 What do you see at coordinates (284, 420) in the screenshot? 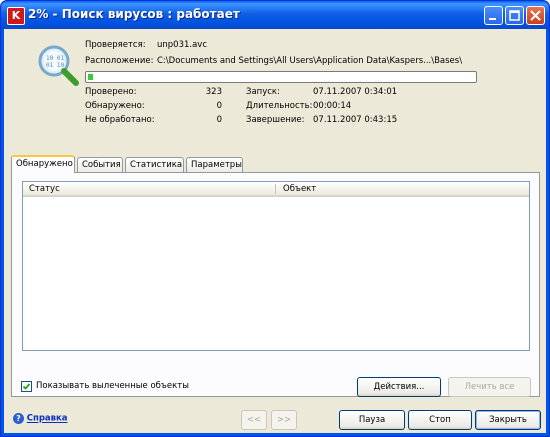
I see `next-button: >>` at bounding box center [284, 420].